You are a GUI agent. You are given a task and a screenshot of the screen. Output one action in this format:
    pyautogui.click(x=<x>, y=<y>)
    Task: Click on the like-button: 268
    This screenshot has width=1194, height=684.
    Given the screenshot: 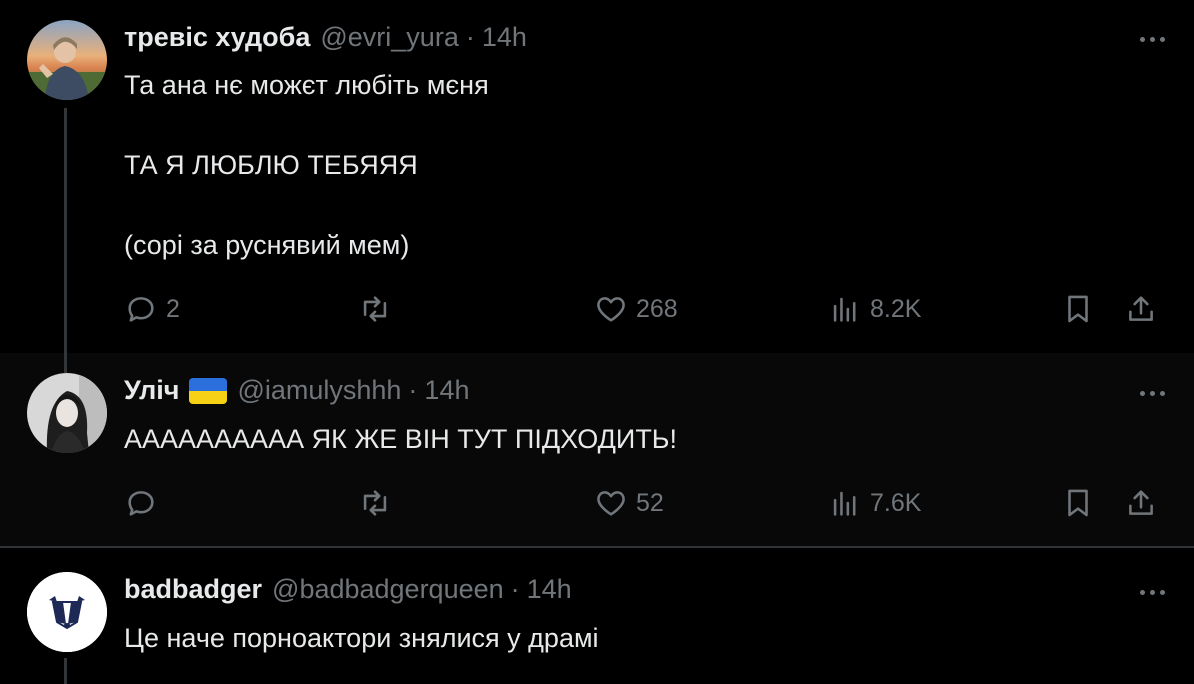 What is the action you would take?
    pyautogui.click(x=636, y=309)
    